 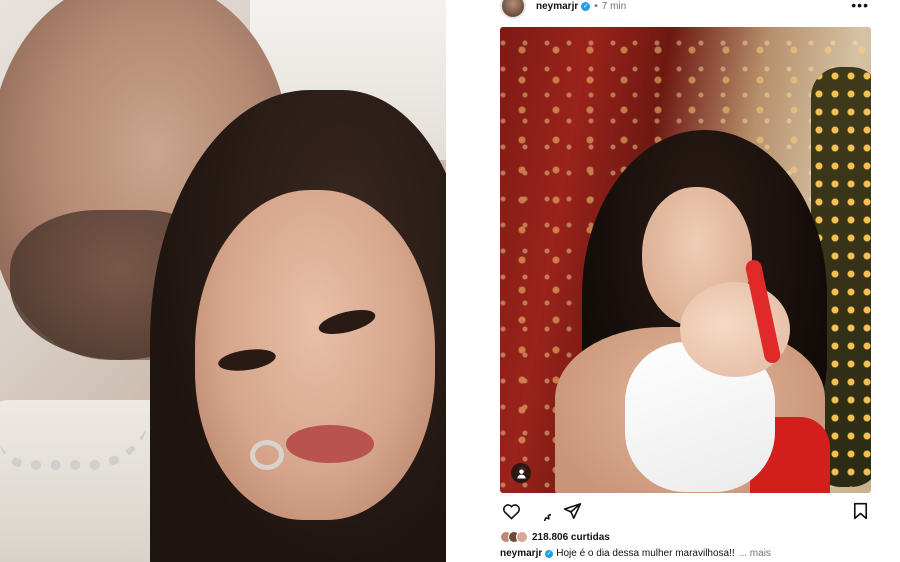 I want to click on user-tag-icon, so click(x=521, y=473).